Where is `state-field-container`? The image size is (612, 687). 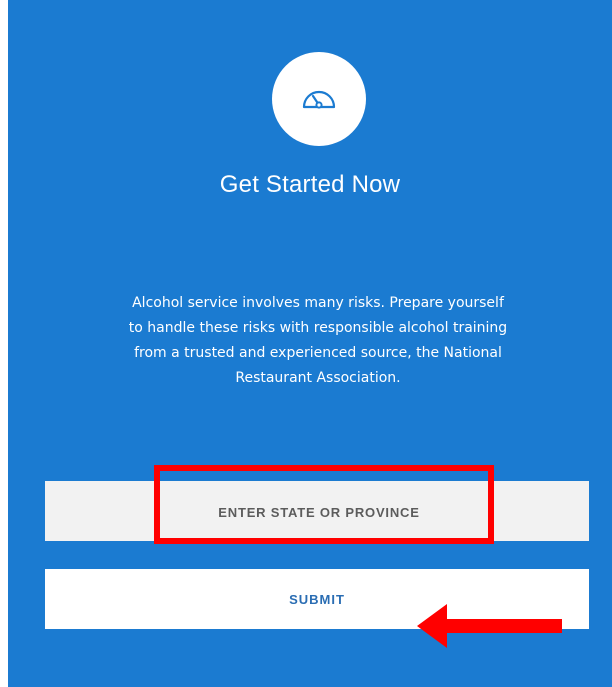
state-field-container is located at coordinates (319, 512).